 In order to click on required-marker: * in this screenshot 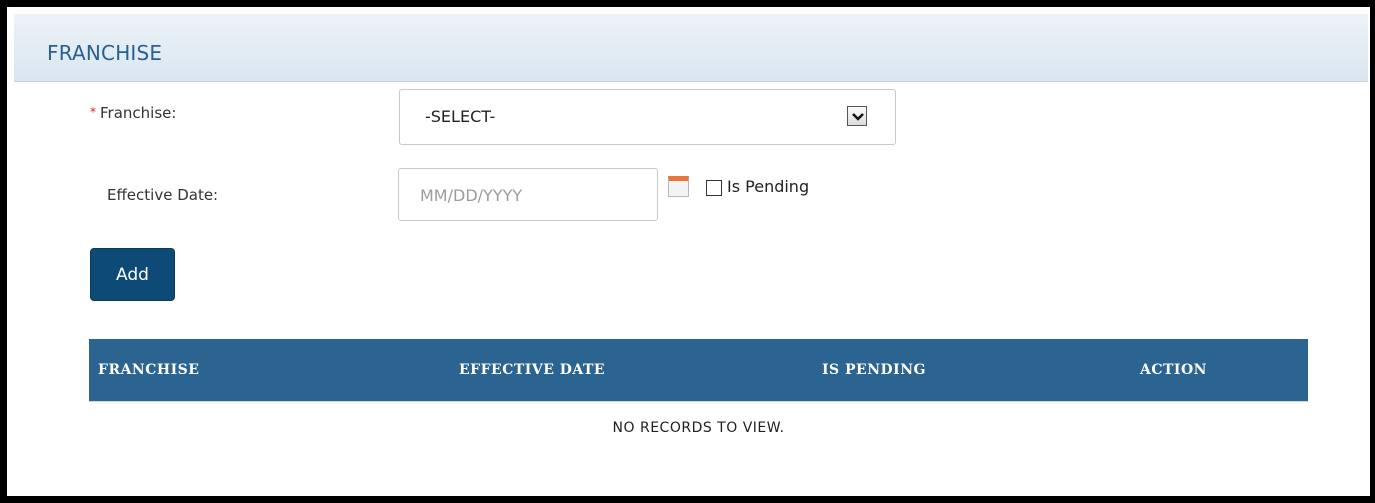, I will do `click(93, 112)`.